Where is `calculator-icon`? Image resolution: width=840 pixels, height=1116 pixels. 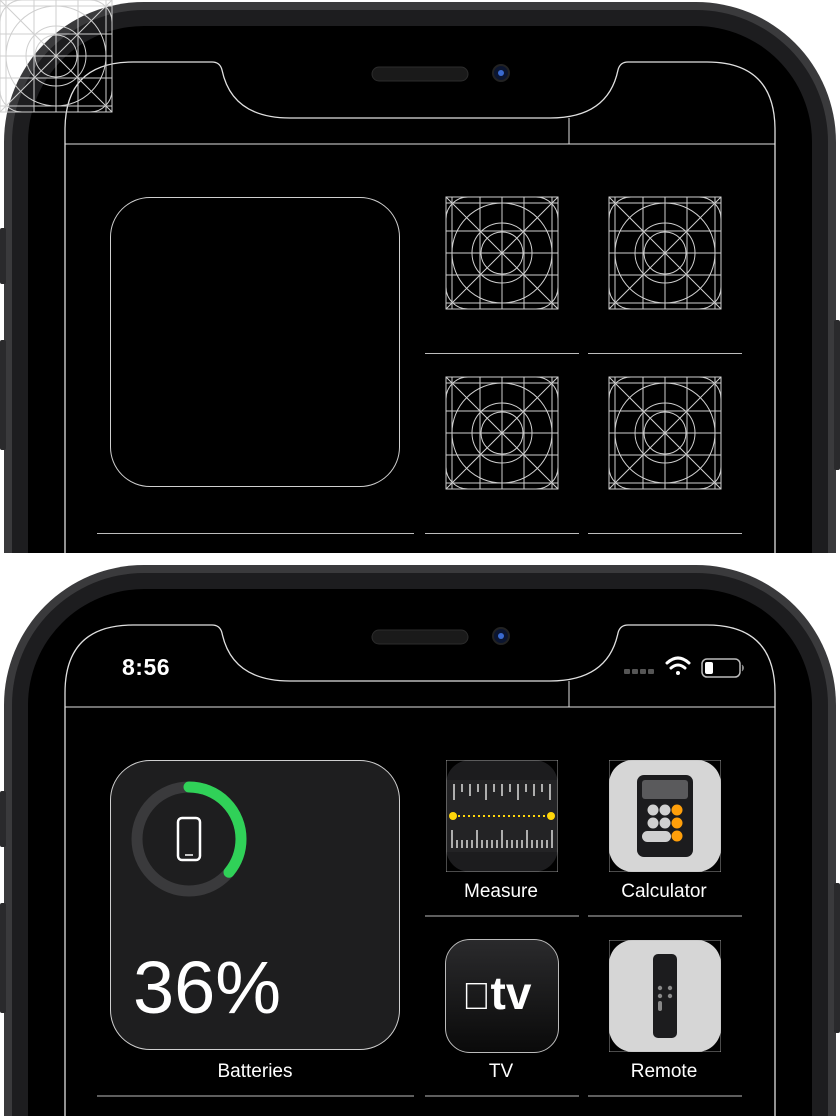
calculator-icon is located at coordinates (665, 816).